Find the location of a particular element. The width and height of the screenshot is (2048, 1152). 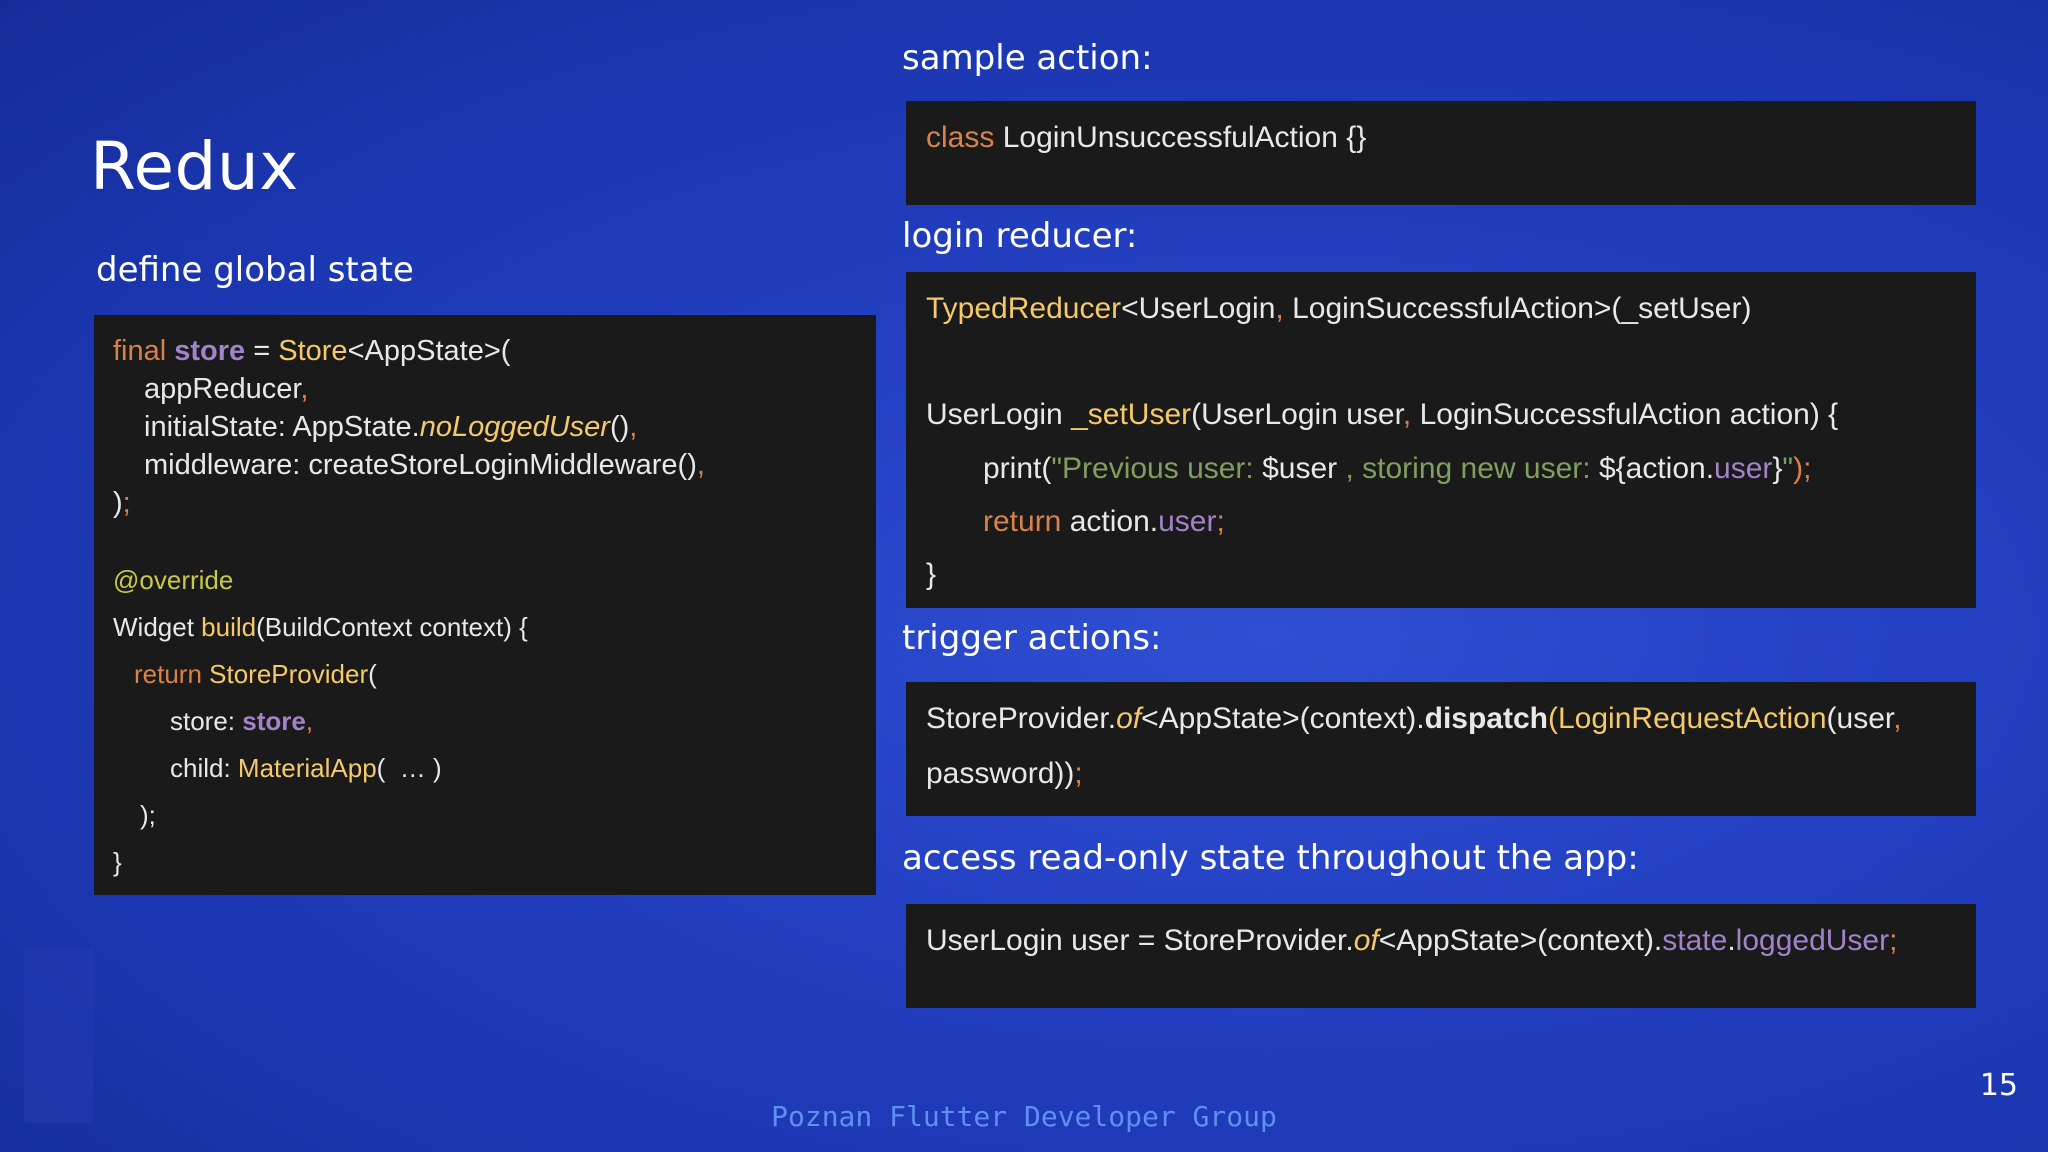

action-code-block: class LoginUnsuccessfulAction {} is located at coordinates (1441, 153).